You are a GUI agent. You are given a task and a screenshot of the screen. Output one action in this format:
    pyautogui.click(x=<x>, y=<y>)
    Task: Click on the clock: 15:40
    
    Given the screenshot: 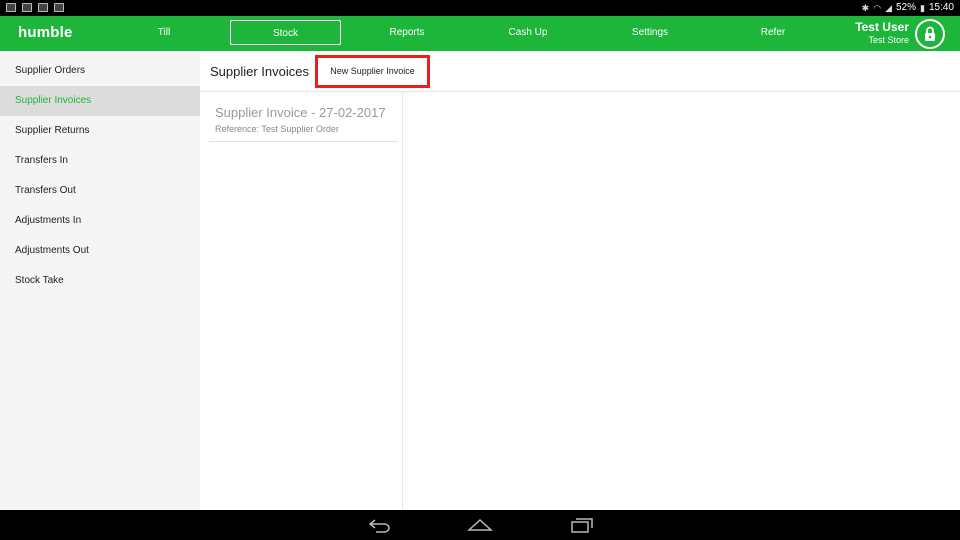 What is the action you would take?
    pyautogui.click(x=941, y=7)
    